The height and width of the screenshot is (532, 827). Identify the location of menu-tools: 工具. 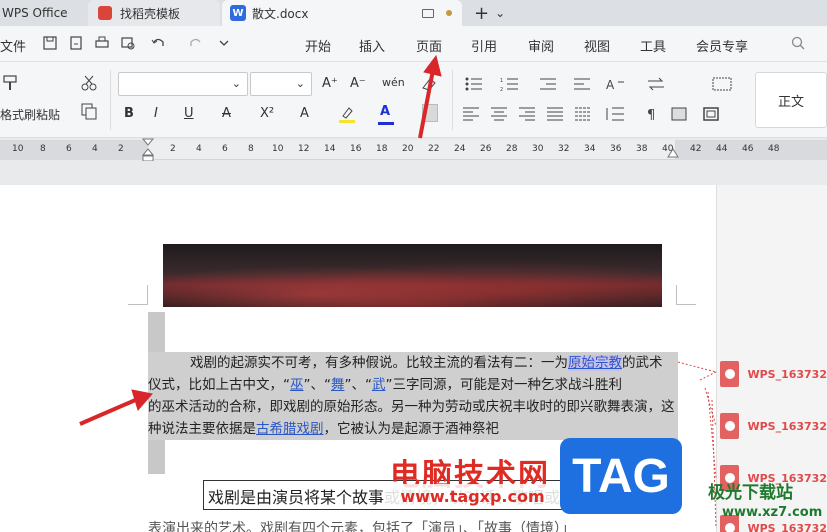
(653, 45).